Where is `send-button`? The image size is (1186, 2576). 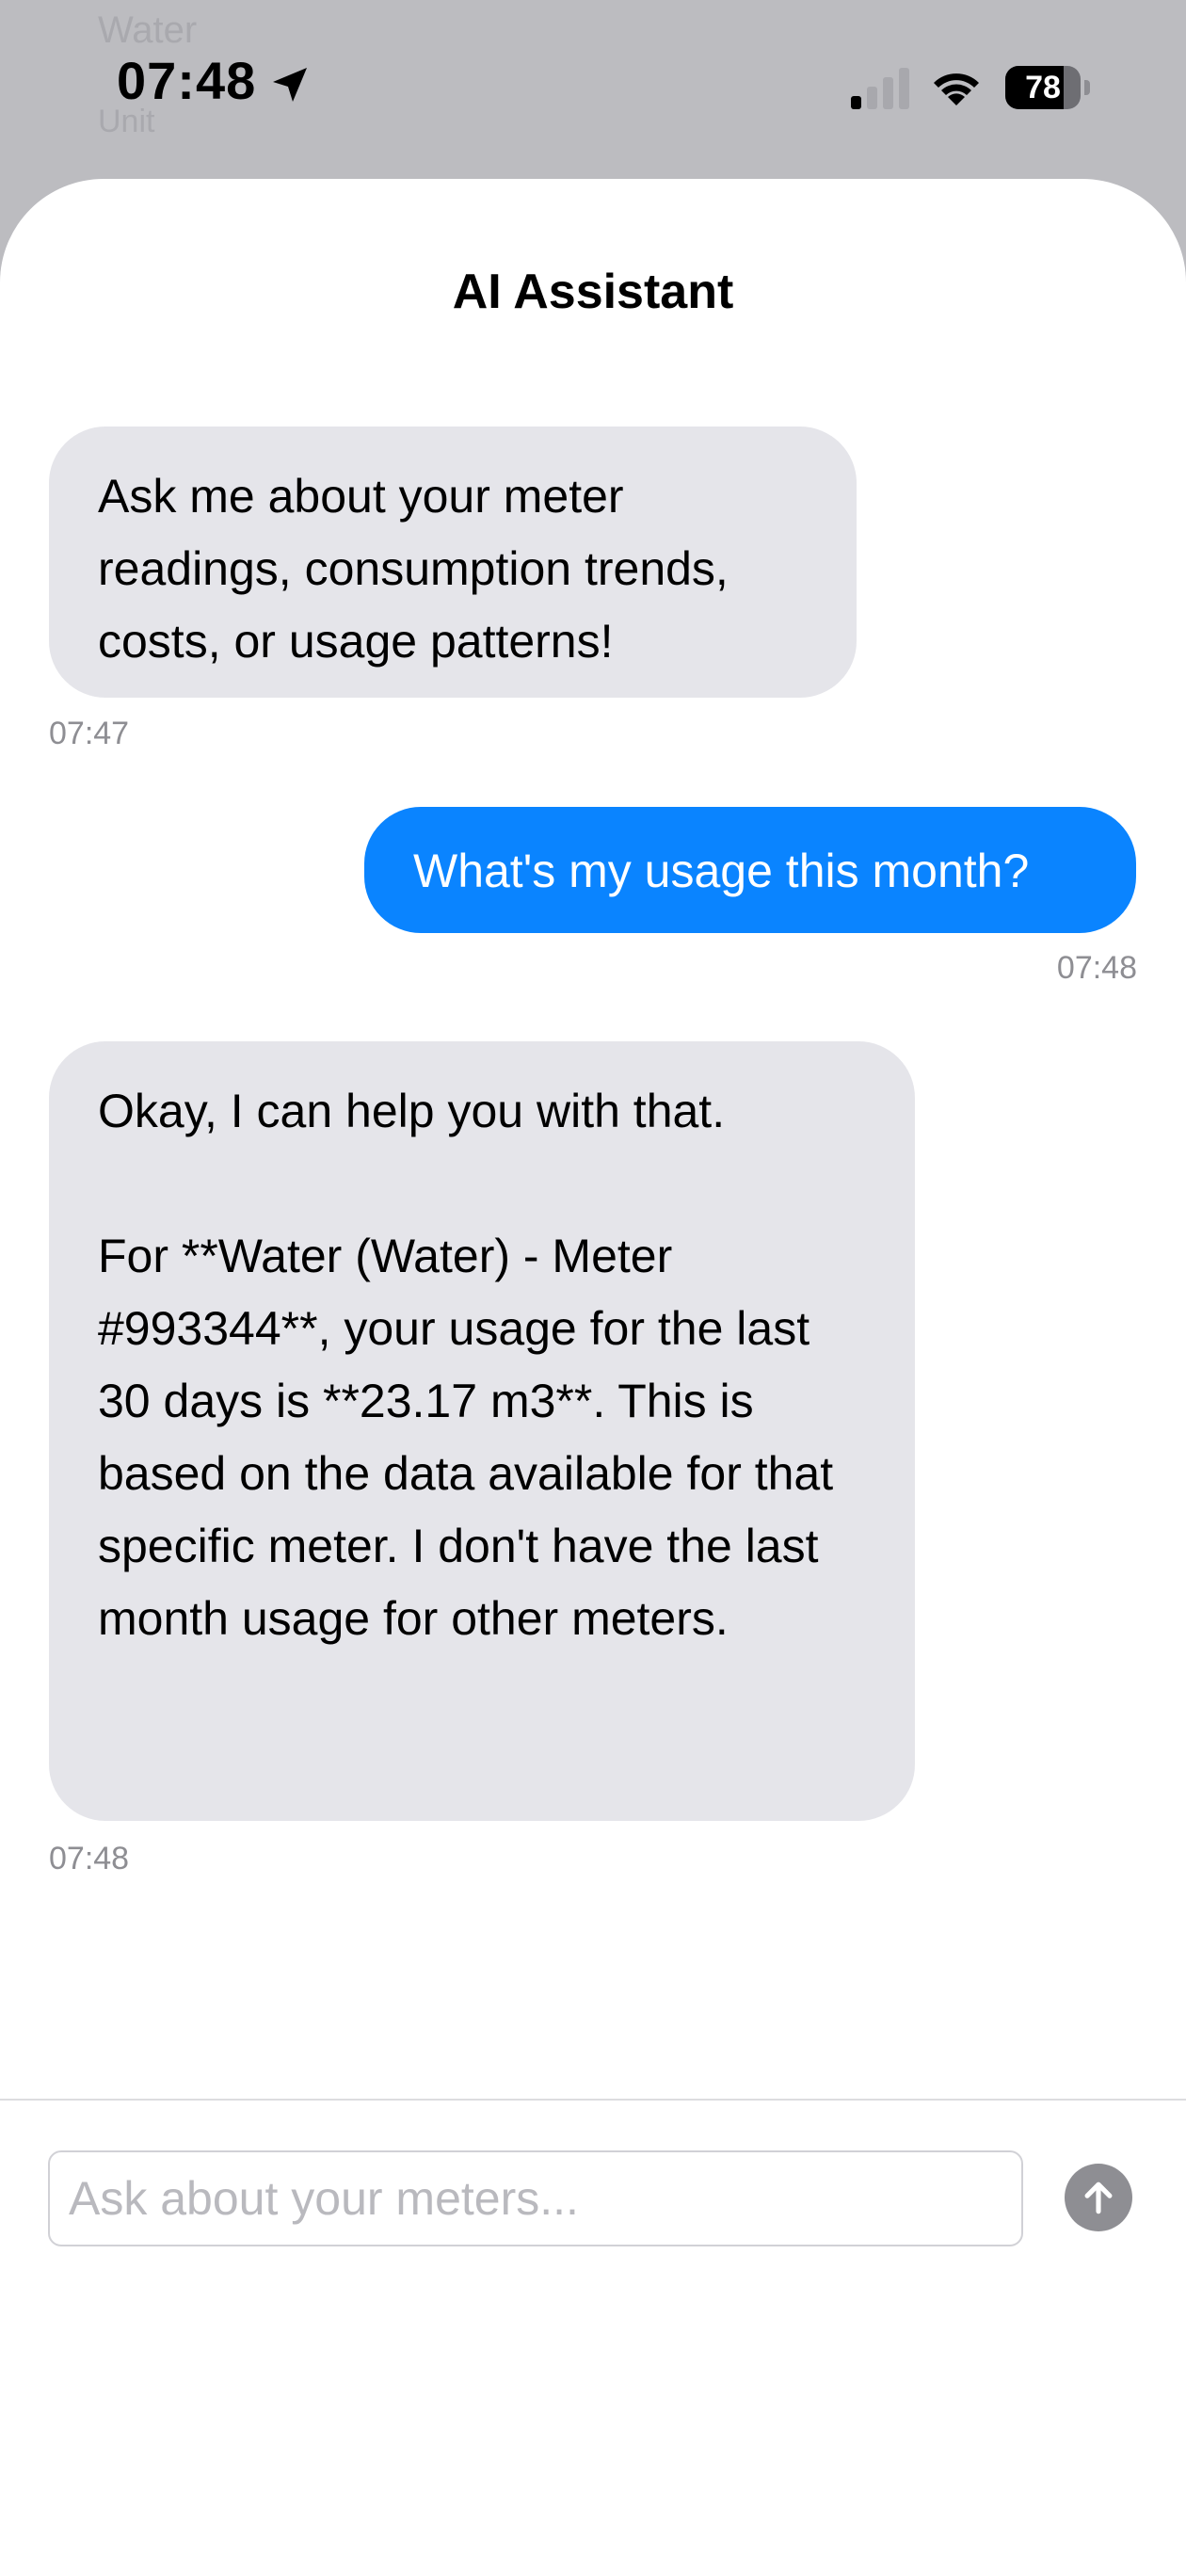
send-button is located at coordinates (1098, 2197).